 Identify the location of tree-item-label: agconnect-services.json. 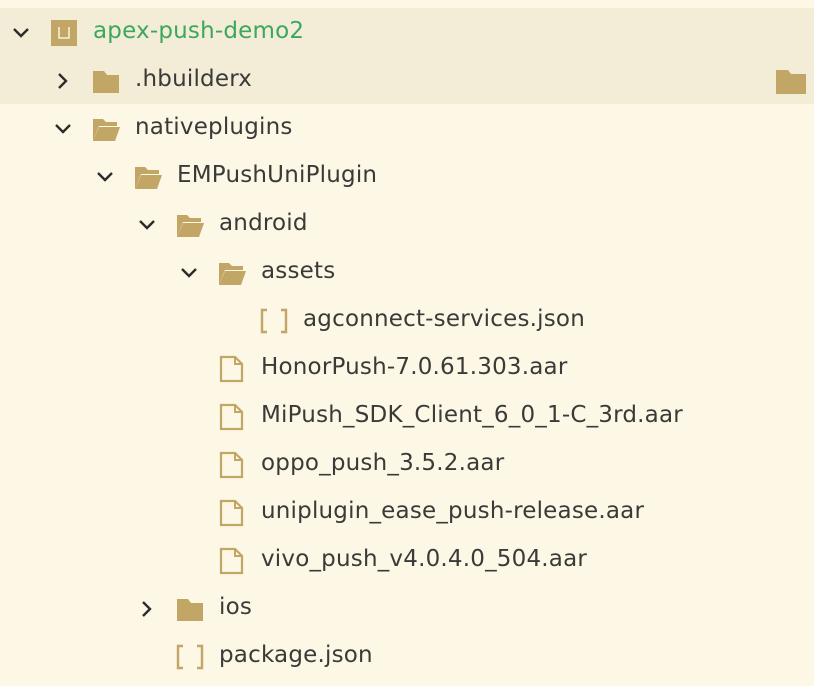
(444, 319).